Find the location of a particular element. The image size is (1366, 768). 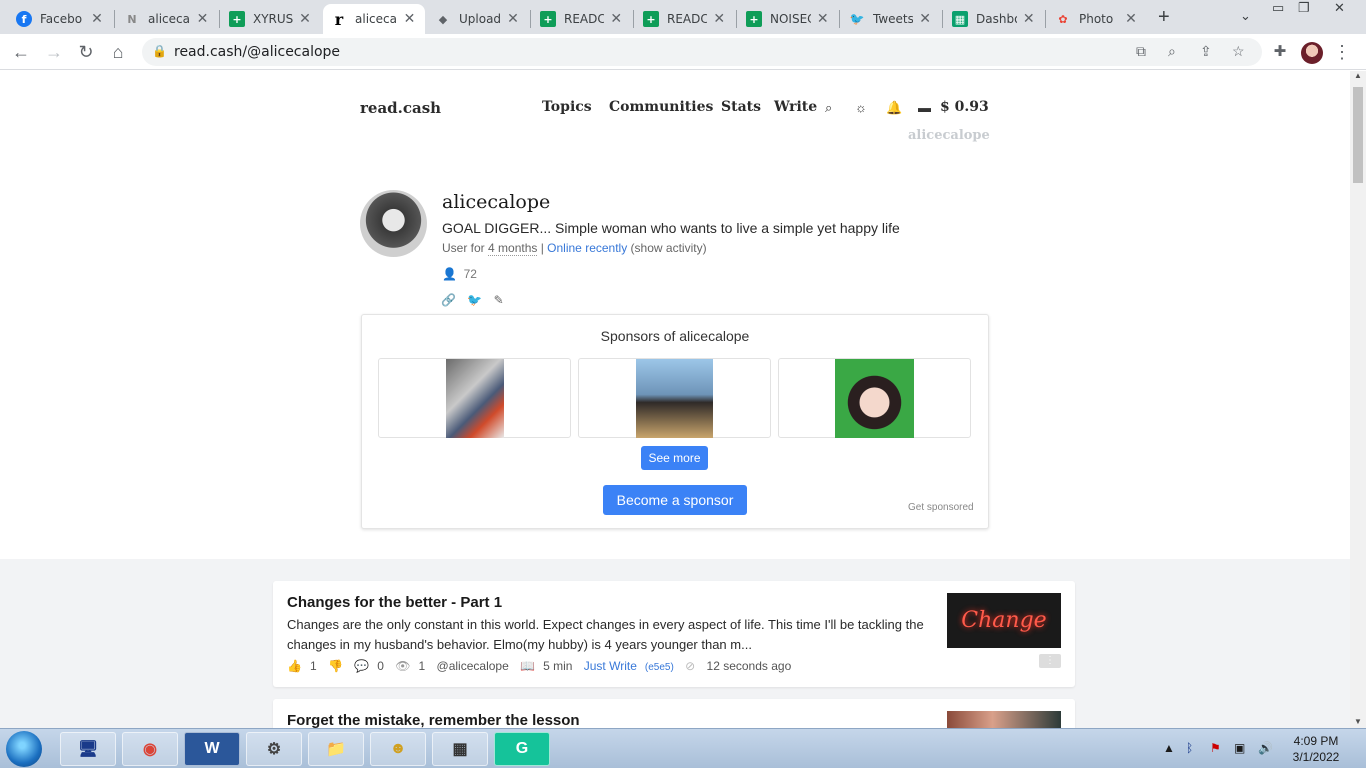

forward-icon: → is located at coordinates (54, 52).